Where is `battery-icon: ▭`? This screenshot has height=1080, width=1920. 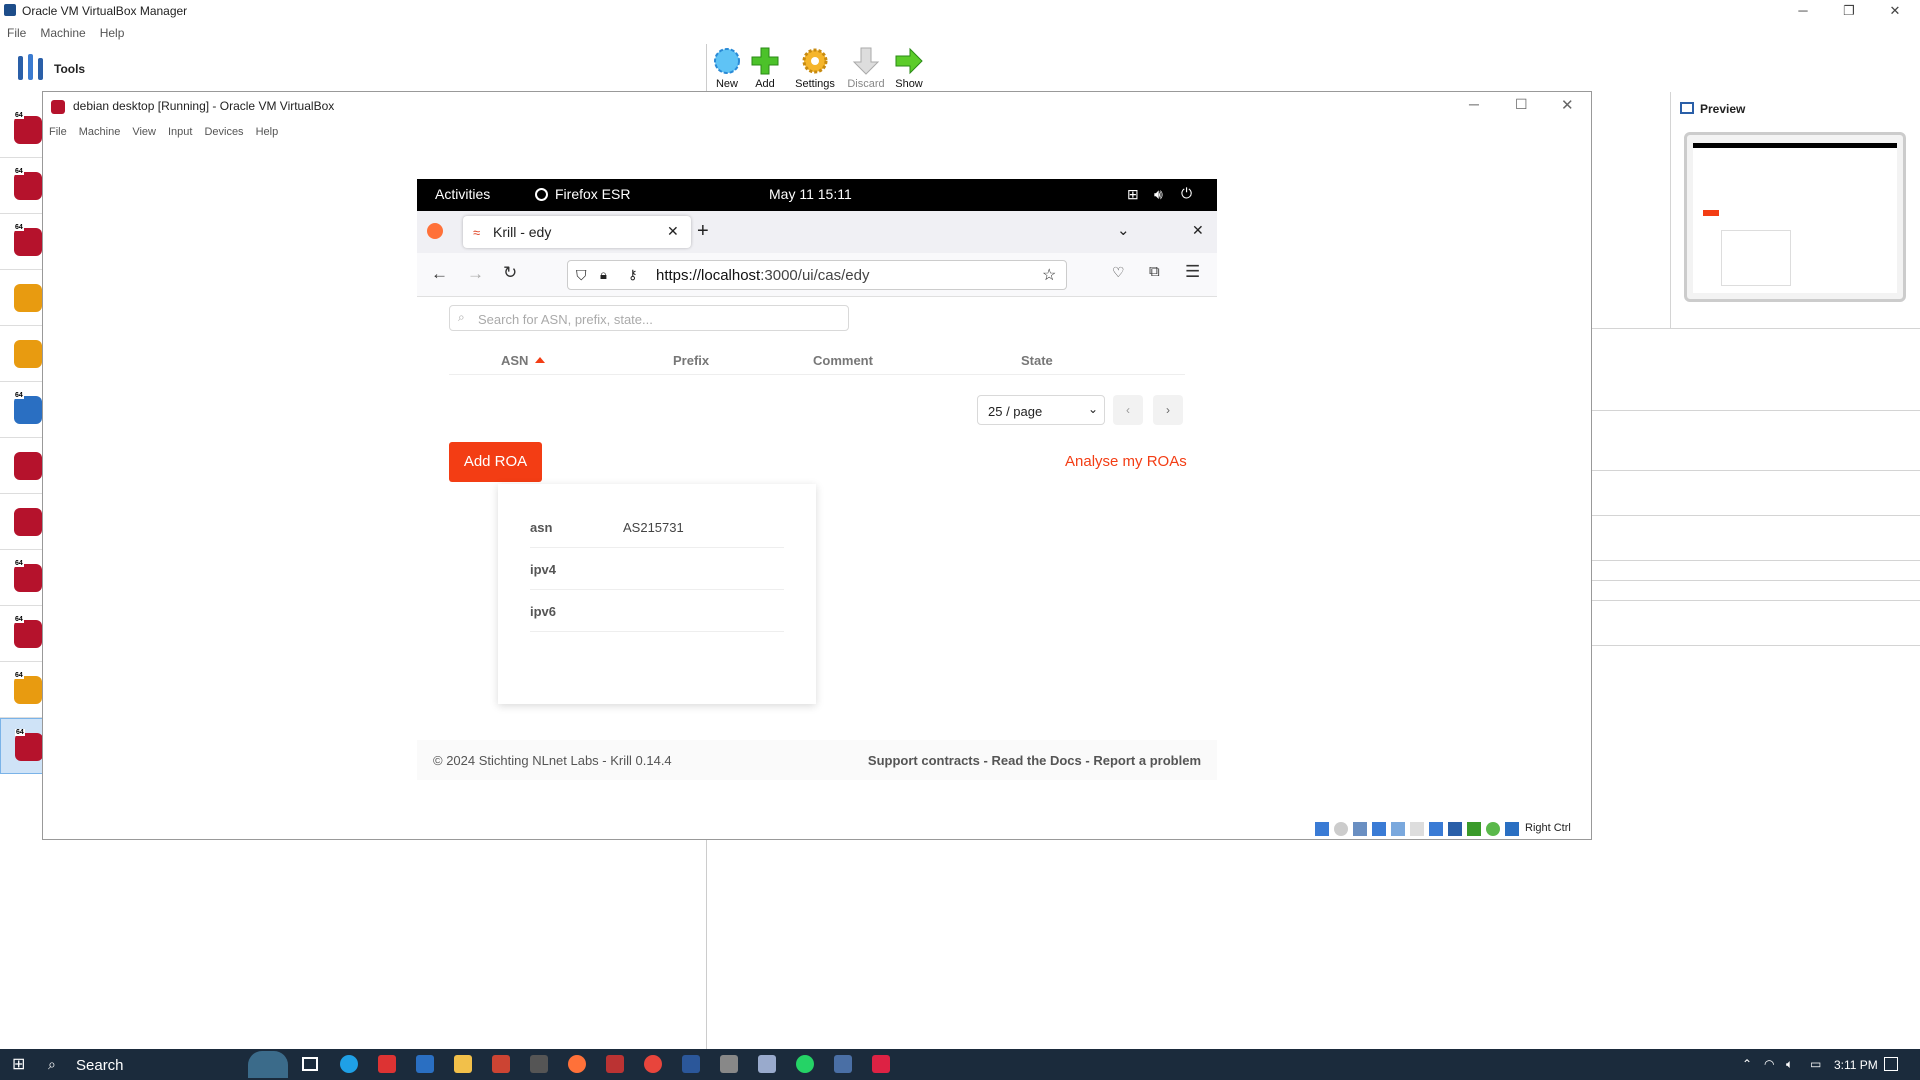 battery-icon: ▭ is located at coordinates (1815, 1064).